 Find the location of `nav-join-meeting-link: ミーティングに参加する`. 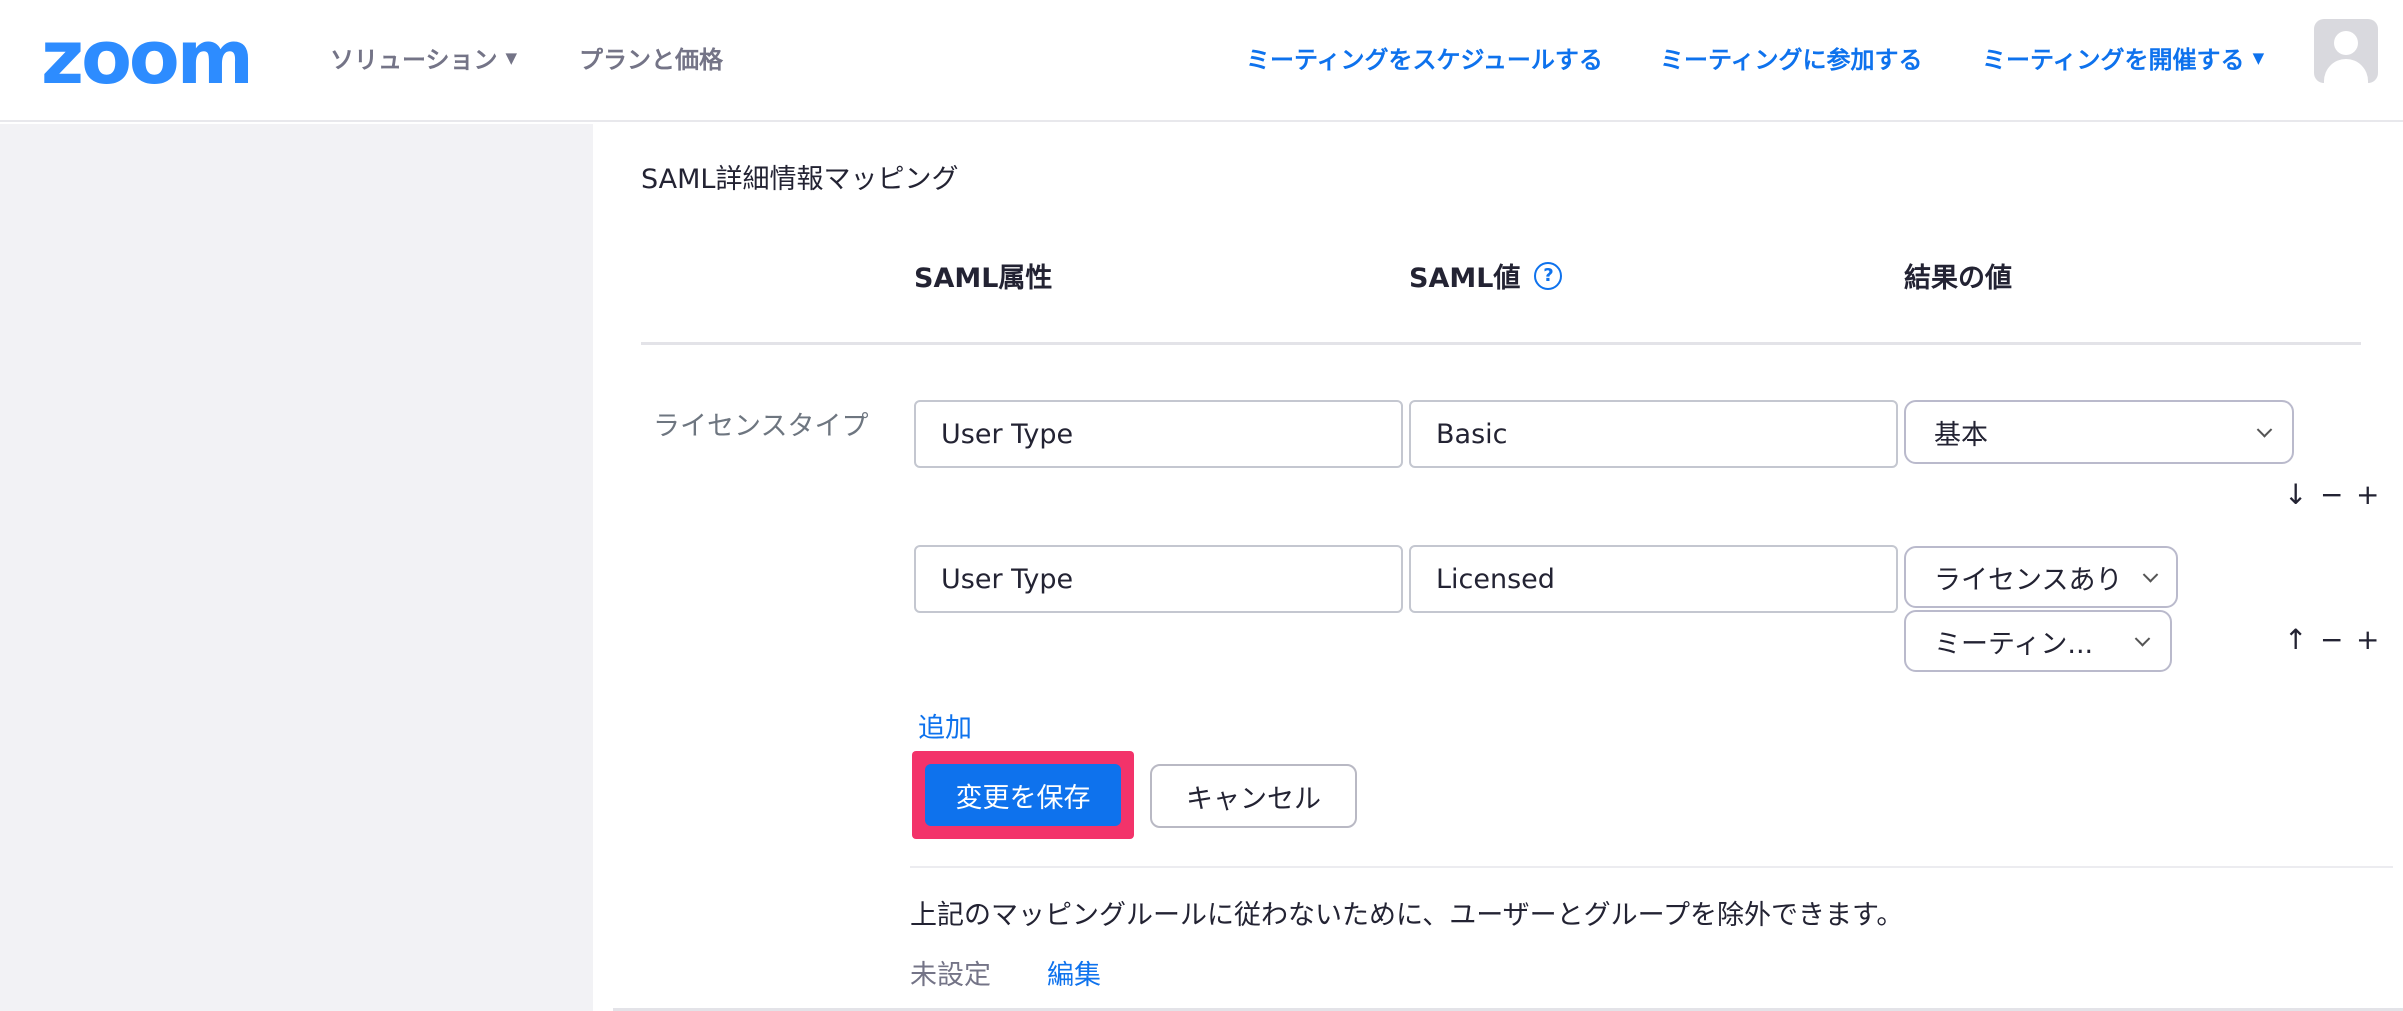

nav-join-meeting-link: ミーティングに参加する is located at coordinates (1791, 57).